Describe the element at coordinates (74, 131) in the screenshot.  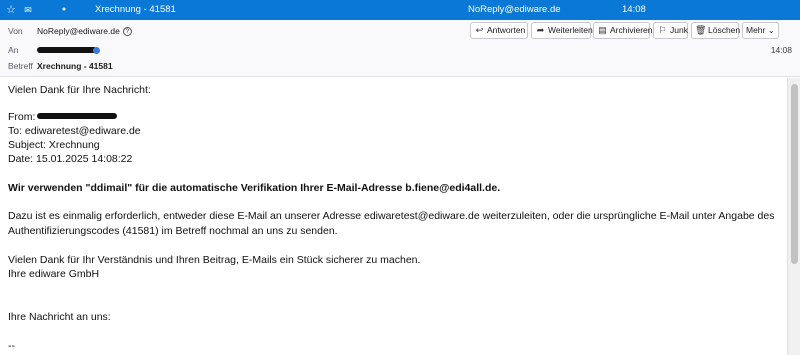
I see `quoted-to-line: To: ediwaretest@ediware.de` at that location.